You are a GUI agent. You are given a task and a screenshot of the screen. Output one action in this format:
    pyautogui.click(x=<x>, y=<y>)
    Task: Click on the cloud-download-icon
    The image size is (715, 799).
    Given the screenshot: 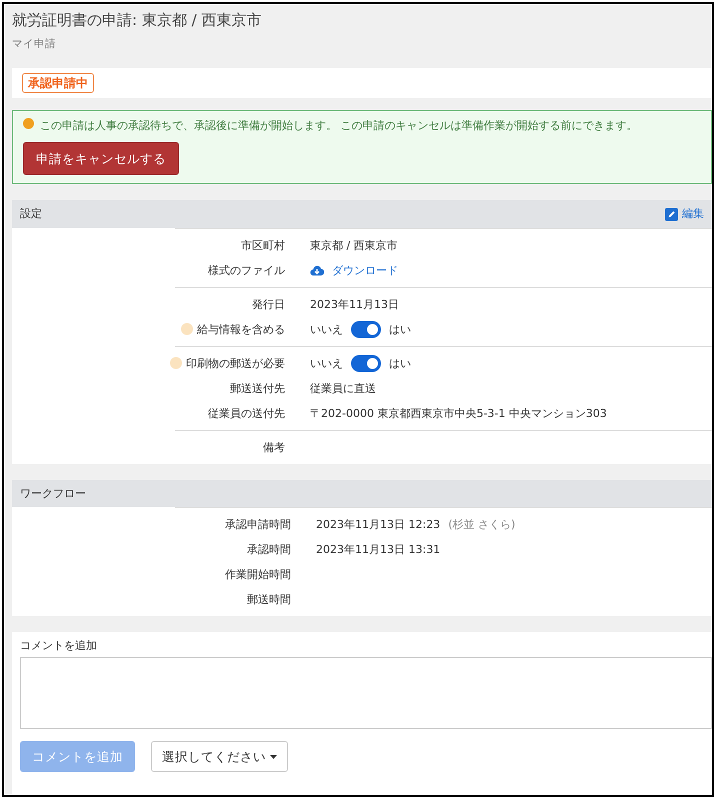 What is the action you would take?
    pyautogui.click(x=317, y=270)
    